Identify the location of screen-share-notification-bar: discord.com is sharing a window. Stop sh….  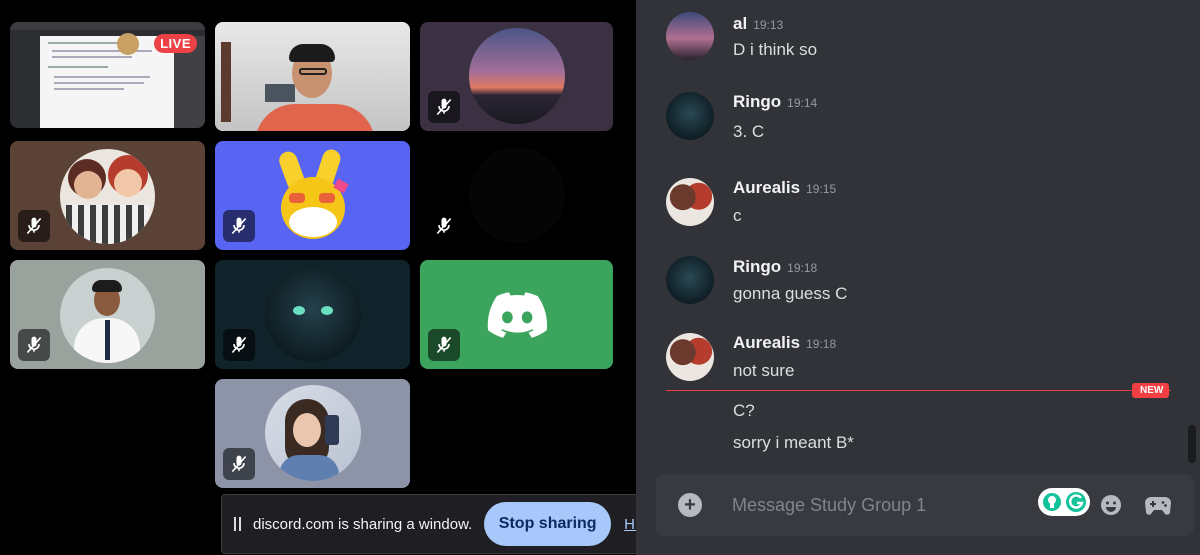
(438, 524).